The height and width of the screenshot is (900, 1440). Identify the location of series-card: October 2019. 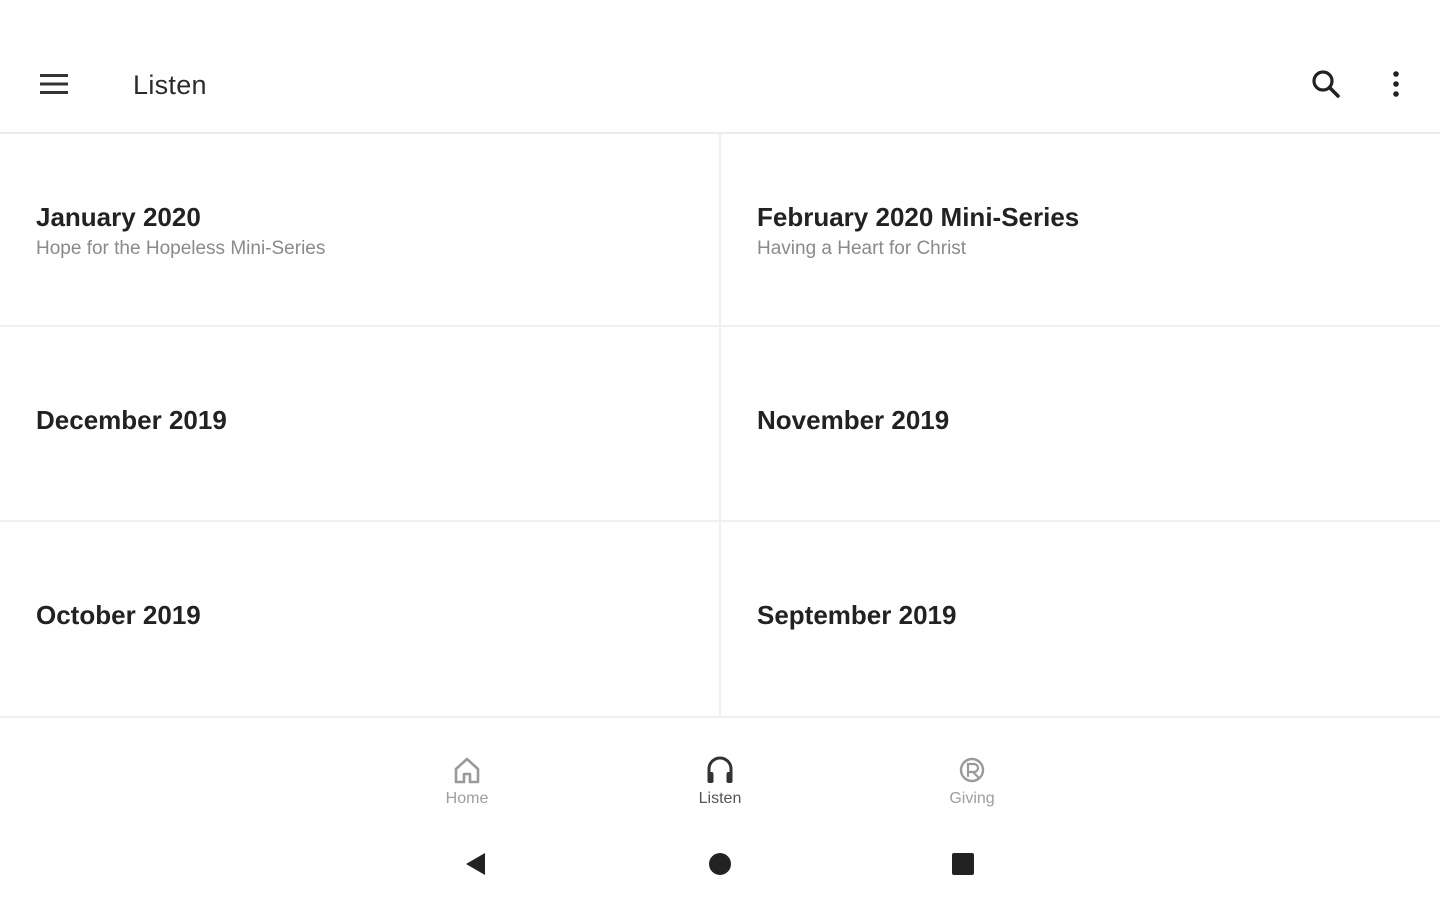
(360, 620).